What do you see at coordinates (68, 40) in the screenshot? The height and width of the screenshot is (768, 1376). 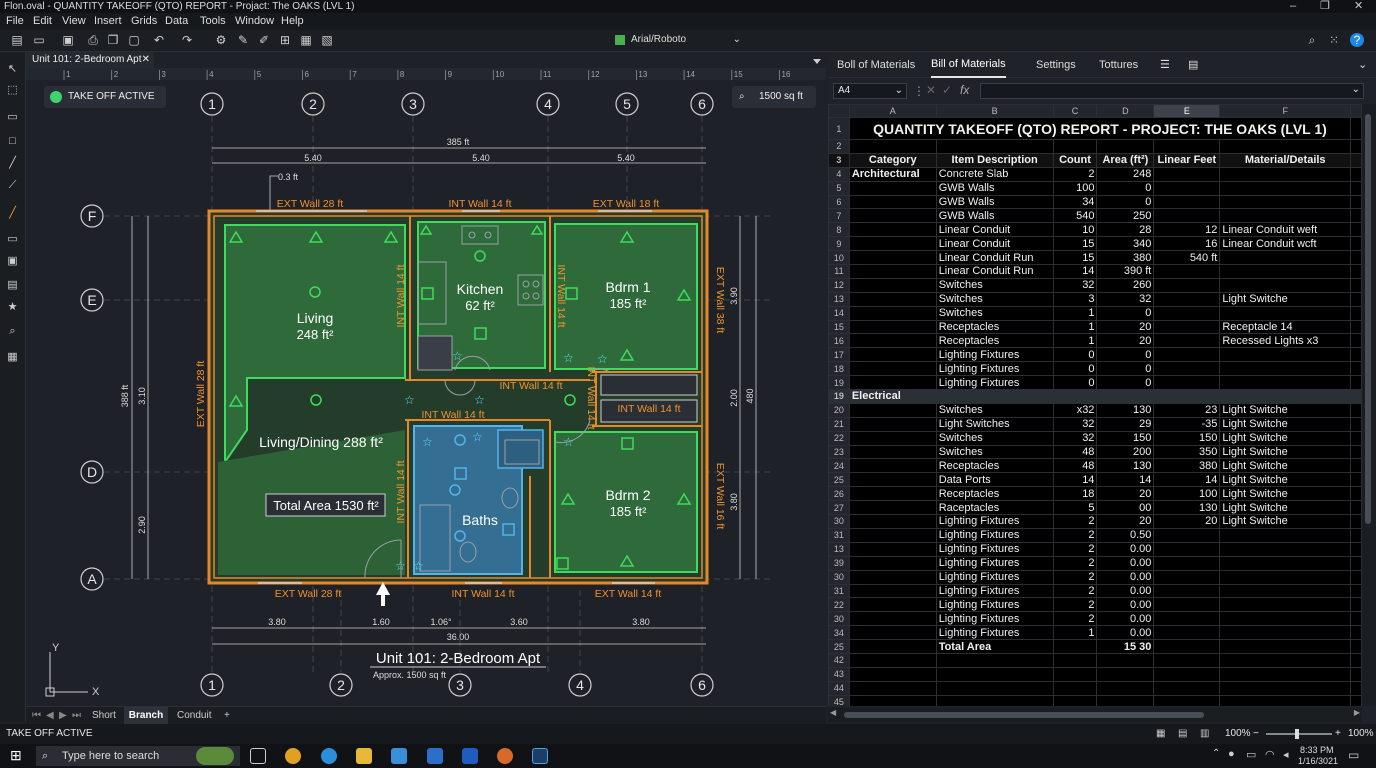 I see `save-icon: ▣` at bounding box center [68, 40].